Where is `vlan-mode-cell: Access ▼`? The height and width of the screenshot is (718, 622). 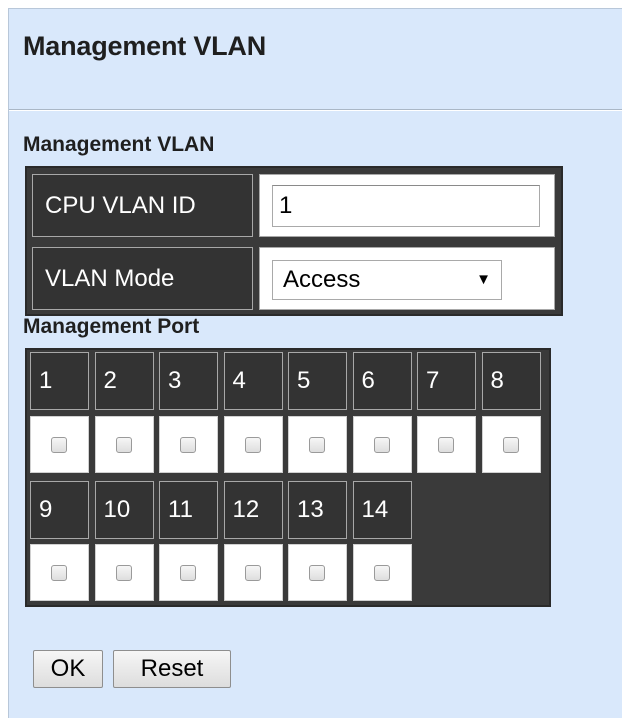
vlan-mode-cell: Access ▼ is located at coordinates (407, 278).